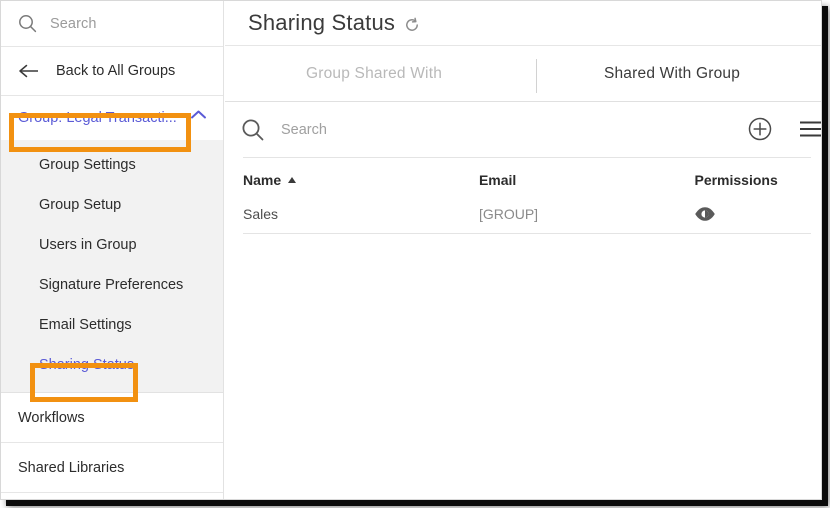 This screenshot has width=830, height=508. What do you see at coordinates (73, 23) in the screenshot?
I see `sidebar-search-placeholder: Search` at bounding box center [73, 23].